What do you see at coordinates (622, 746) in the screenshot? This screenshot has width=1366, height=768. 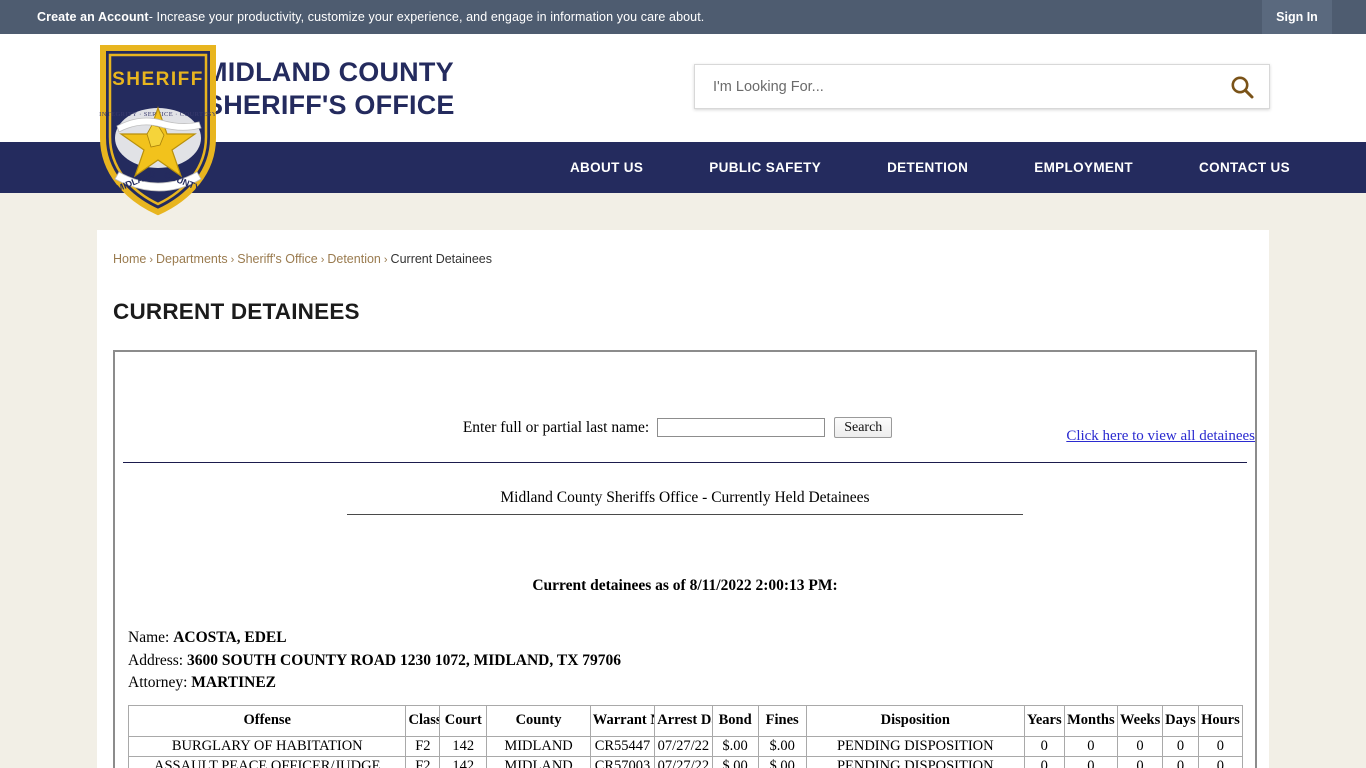 I see `cell-warrant: CR55447` at bounding box center [622, 746].